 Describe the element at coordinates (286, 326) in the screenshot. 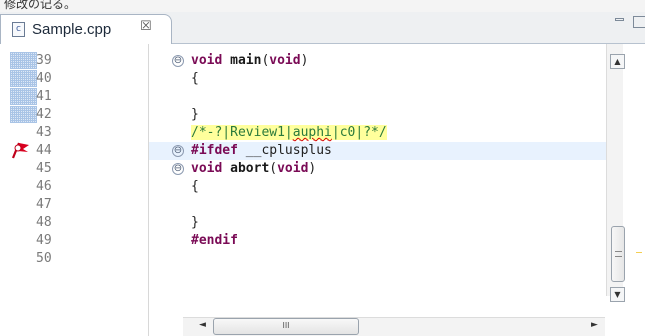

I see `horizontal-scroll-thumb: III` at that location.